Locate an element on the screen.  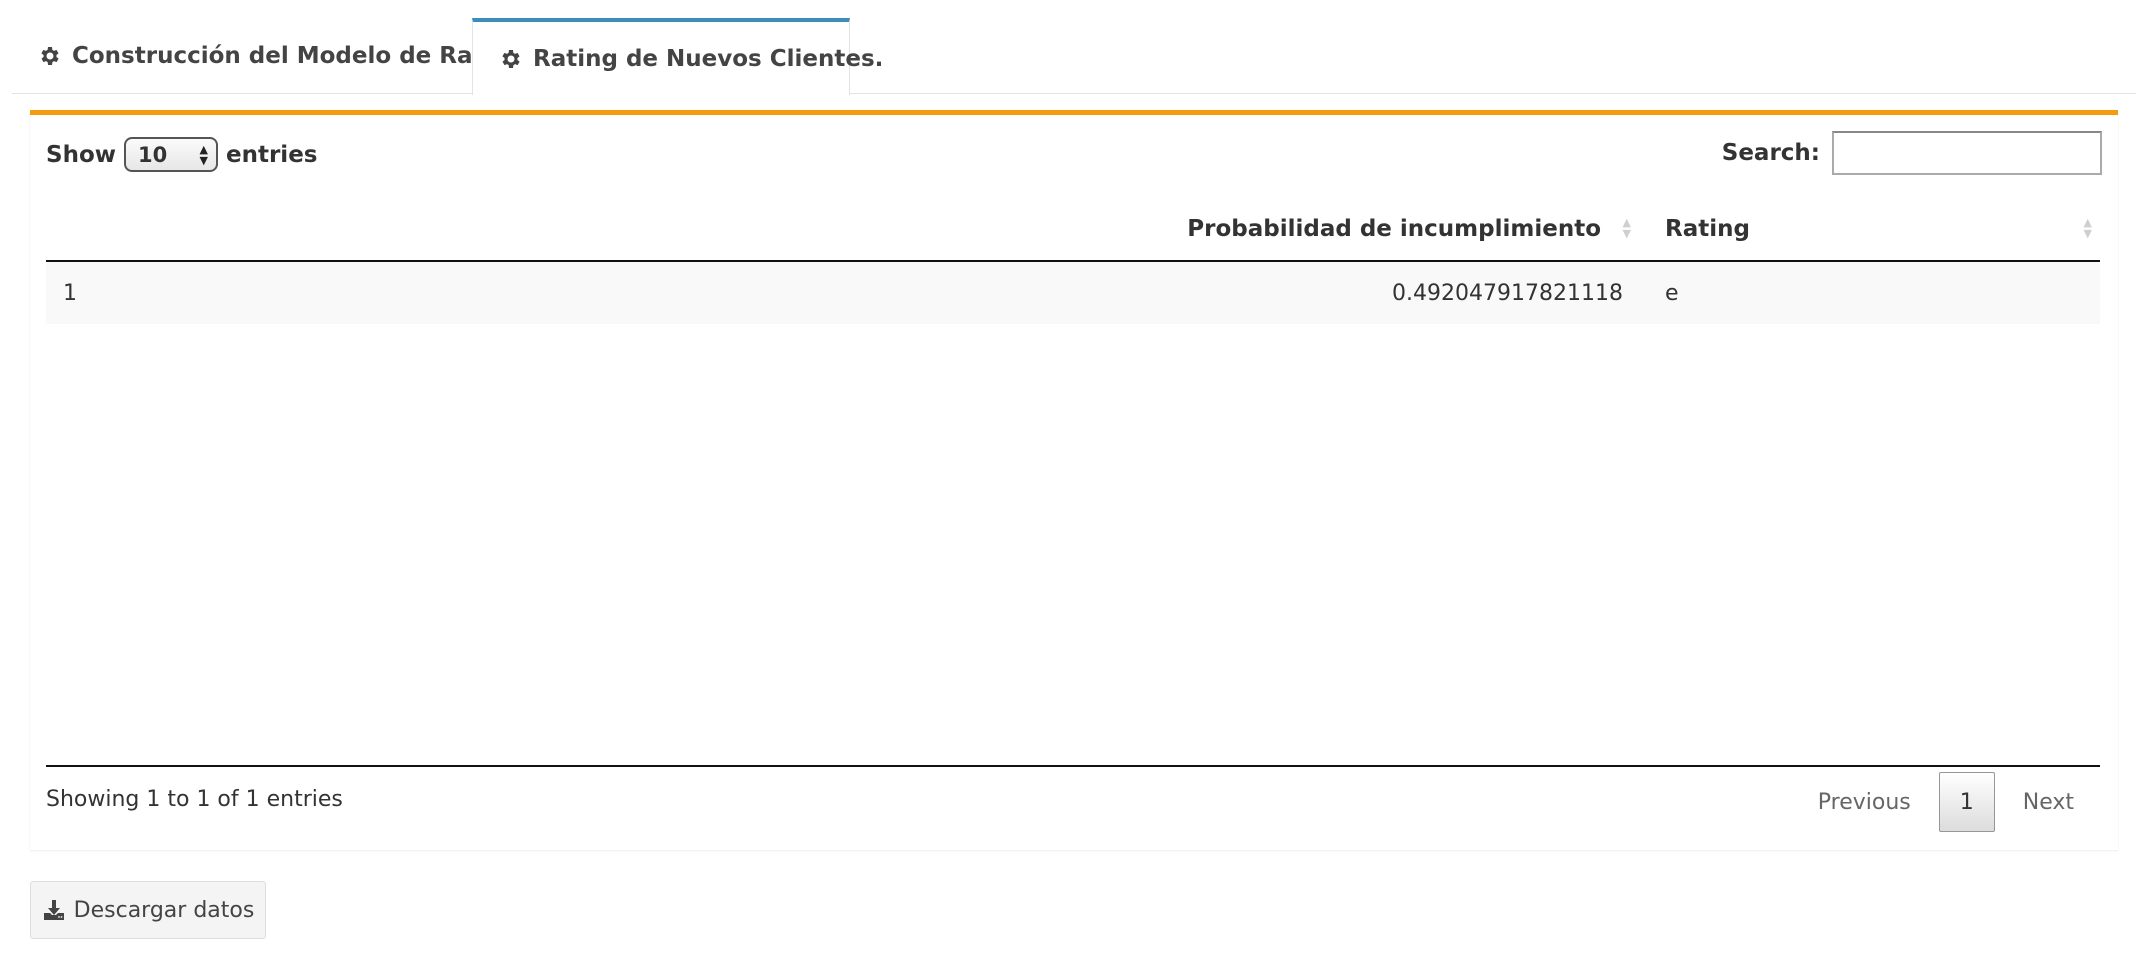
tab-construccion-modelo: Construcción del Modelo de Rating is located at coordinates (281, 56).